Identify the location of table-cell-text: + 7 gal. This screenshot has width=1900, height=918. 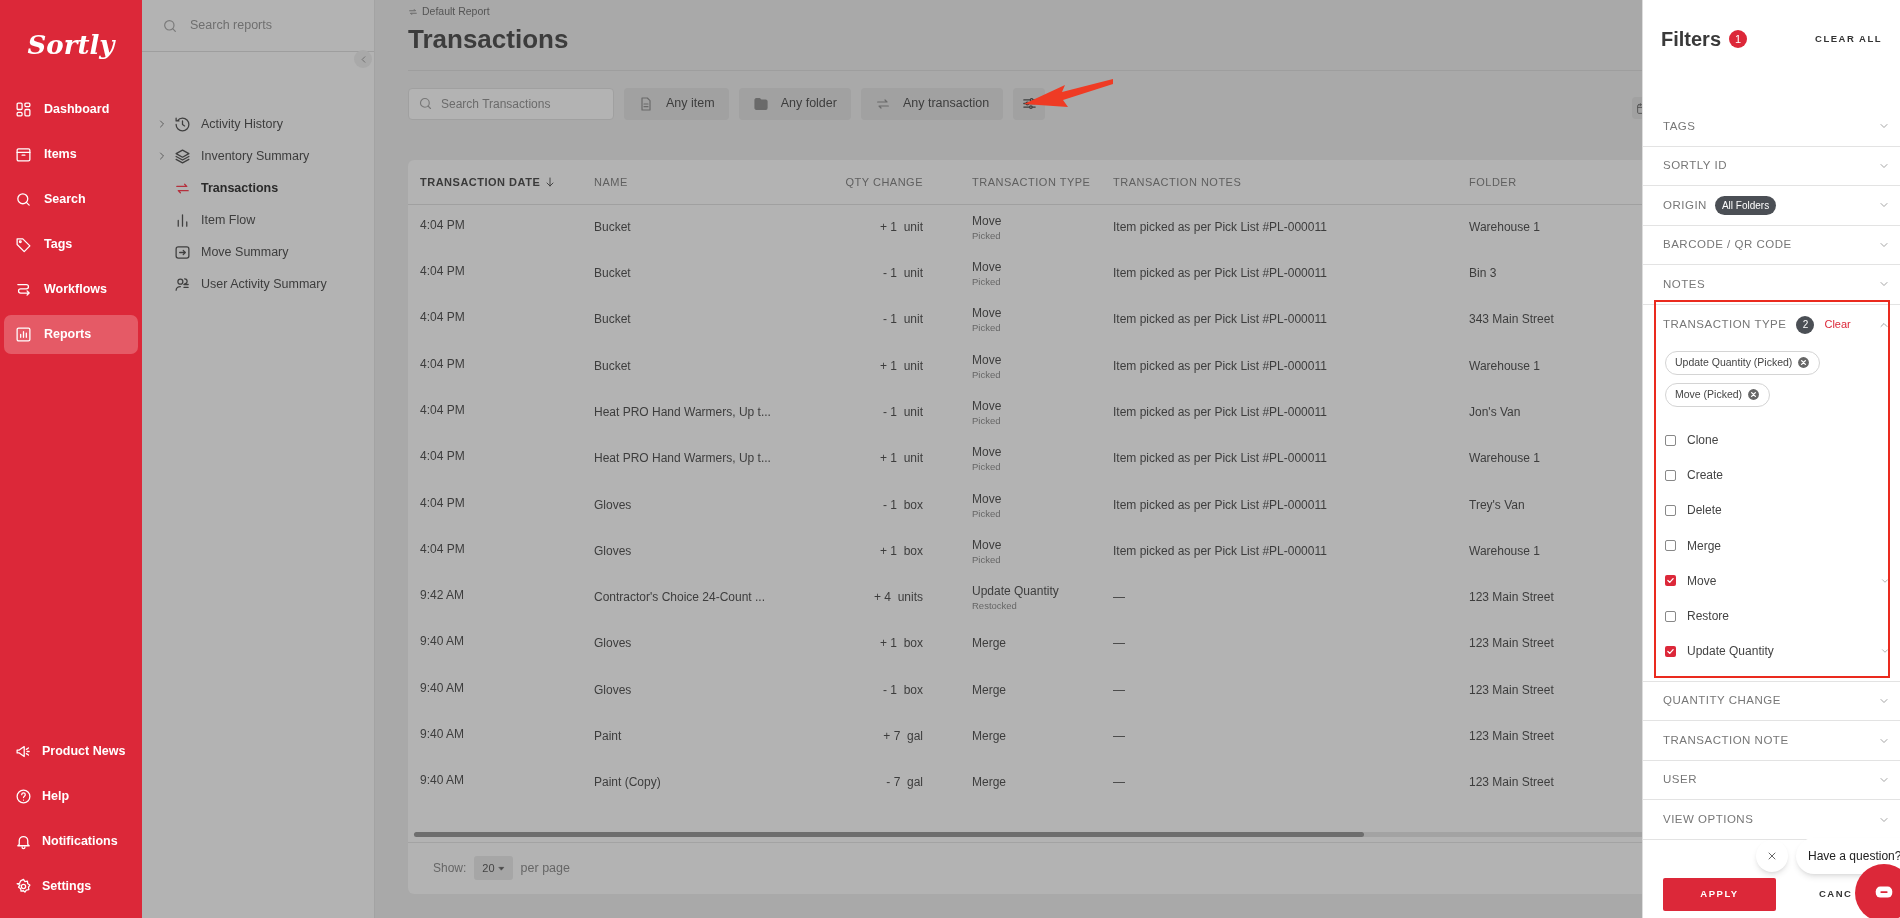
(903, 736).